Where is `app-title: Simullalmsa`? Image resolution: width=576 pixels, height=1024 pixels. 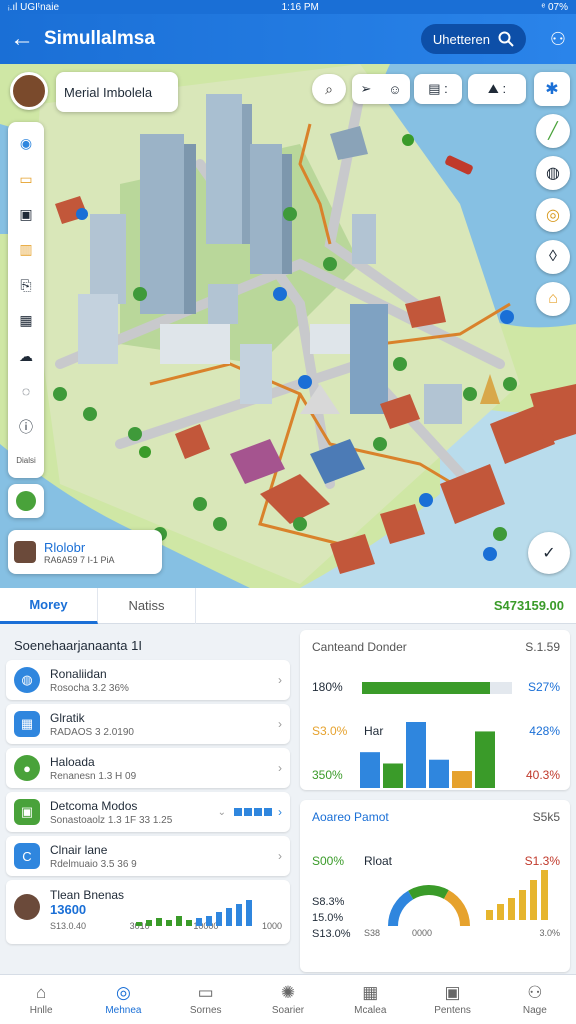
app-title: Simullalmsa is located at coordinates (99, 38).